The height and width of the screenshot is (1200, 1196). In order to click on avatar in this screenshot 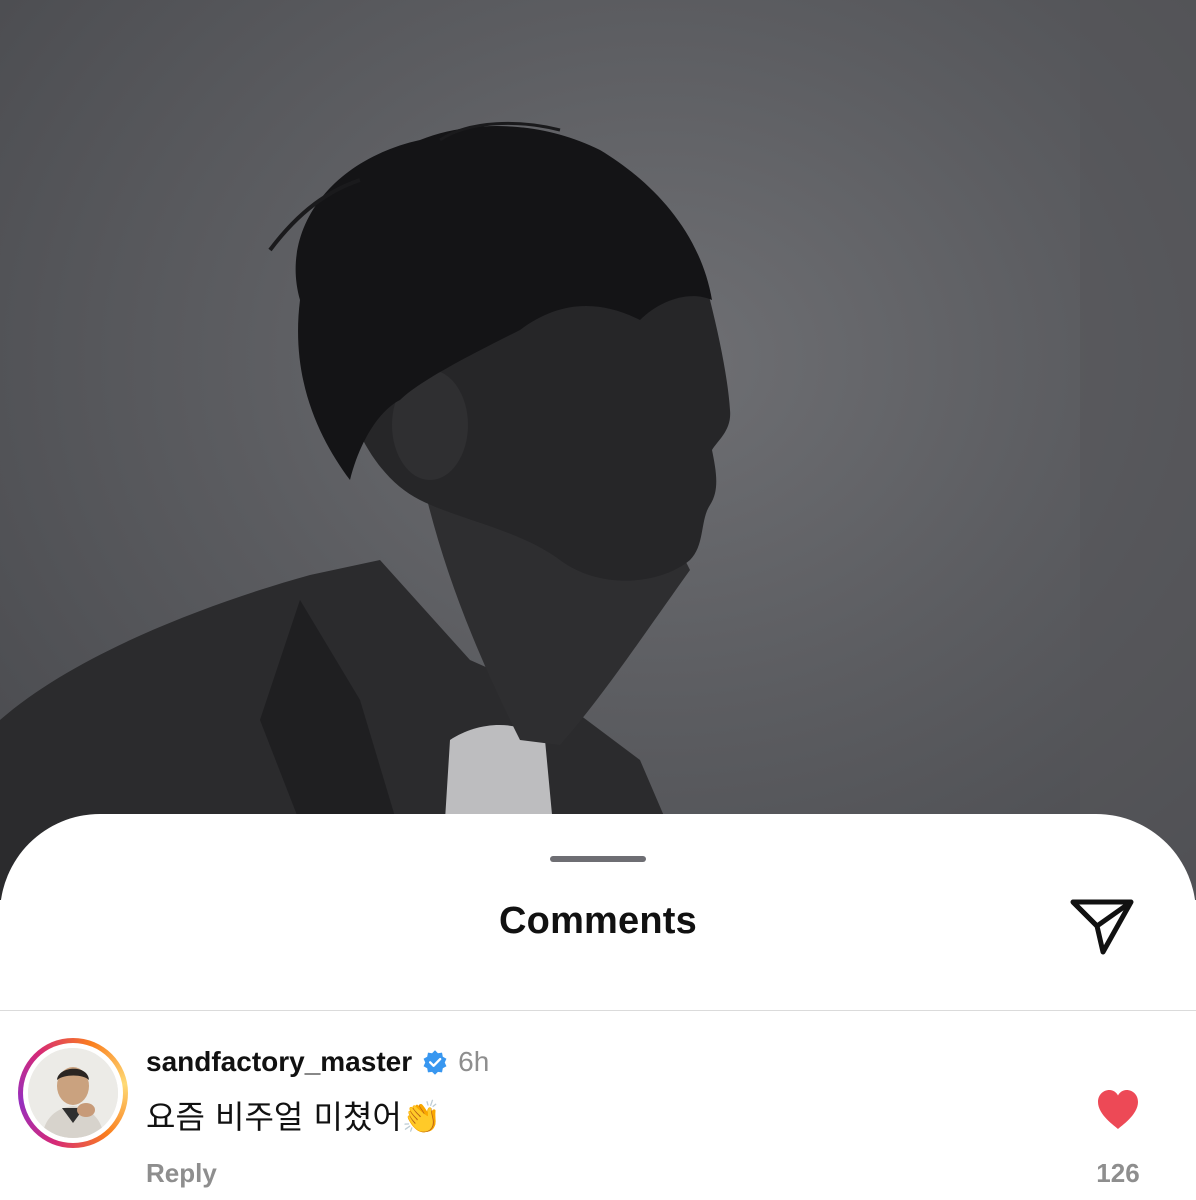, I will do `click(73, 1093)`.